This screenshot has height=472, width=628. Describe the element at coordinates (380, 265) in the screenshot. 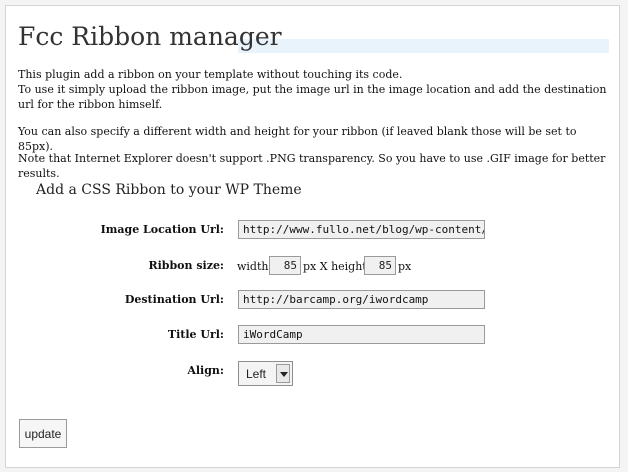

I see `height-input: 85` at that location.